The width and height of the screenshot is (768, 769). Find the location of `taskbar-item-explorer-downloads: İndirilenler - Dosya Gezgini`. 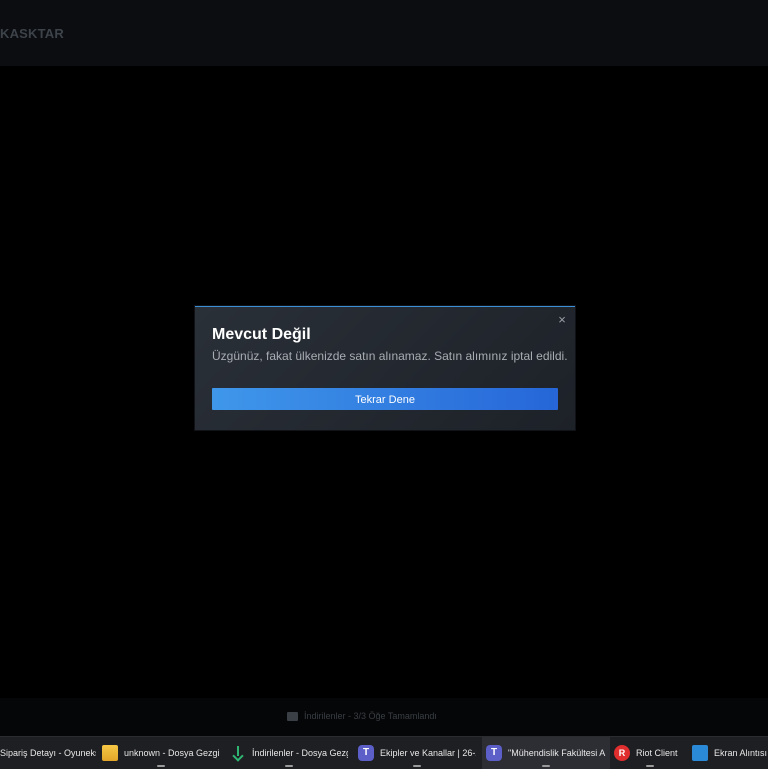

taskbar-item-explorer-downloads: İndirilenler - Dosya Gezgini is located at coordinates (289, 753).